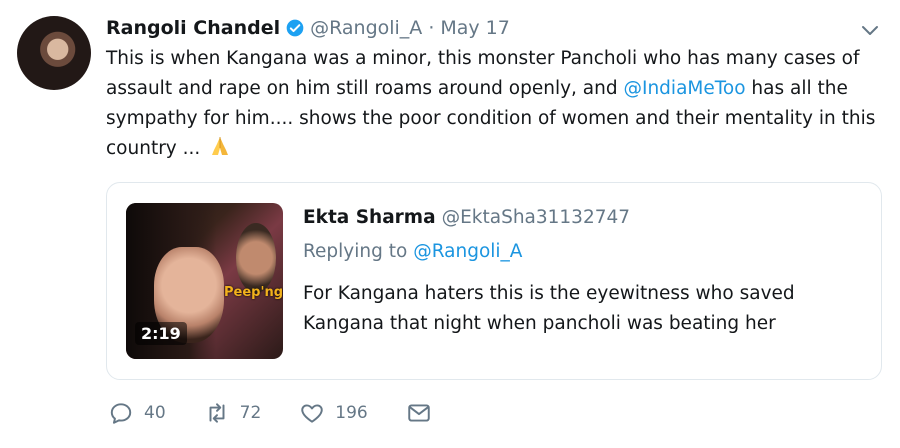 Image resolution: width=900 pixels, height=448 pixels. What do you see at coordinates (220, 146) in the screenshot?
I see `folded-hands-emoji-icon` at bounding box center [220, 146].